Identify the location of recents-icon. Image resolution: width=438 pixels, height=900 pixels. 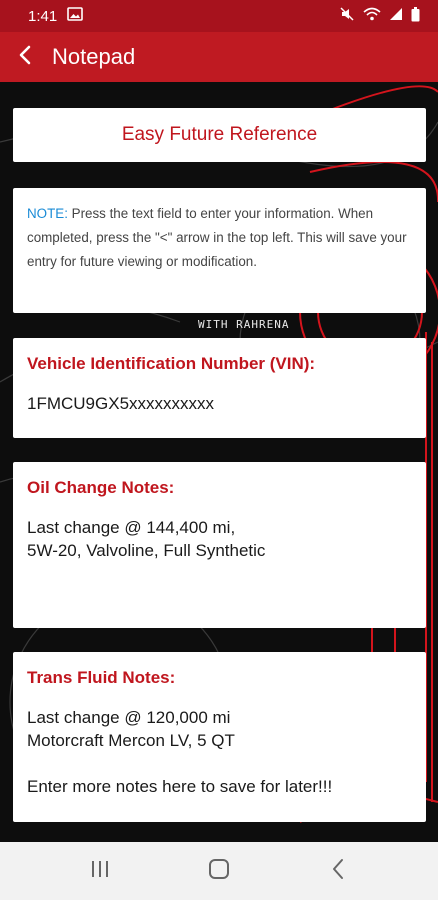
(100, 871).